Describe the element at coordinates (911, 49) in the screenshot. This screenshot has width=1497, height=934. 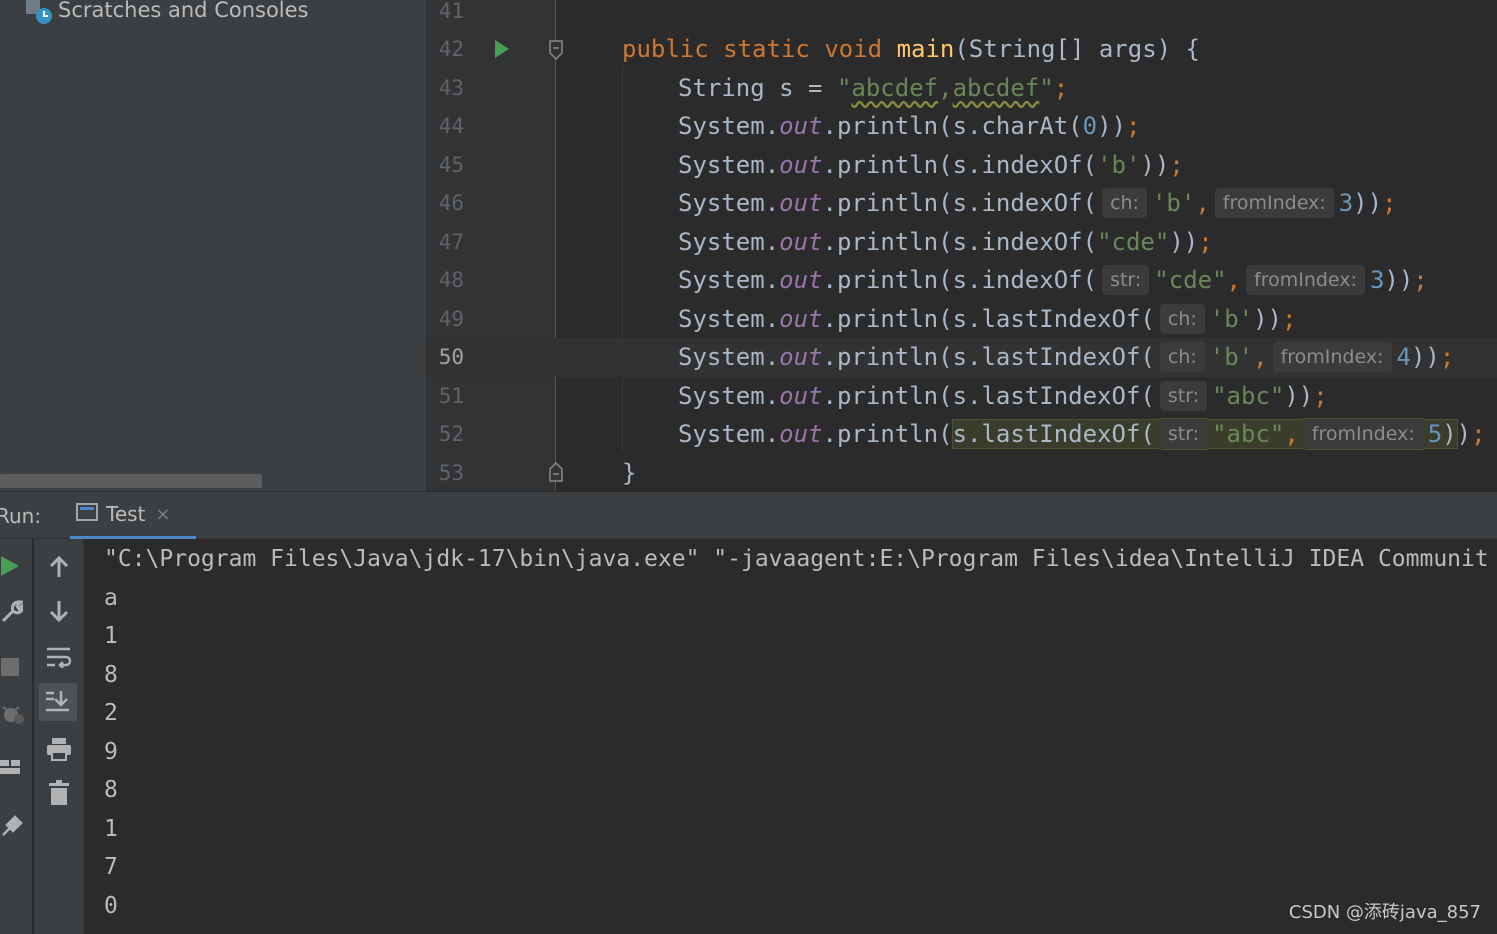
I see `code-text: public static void main(String[] args) {` at that location.